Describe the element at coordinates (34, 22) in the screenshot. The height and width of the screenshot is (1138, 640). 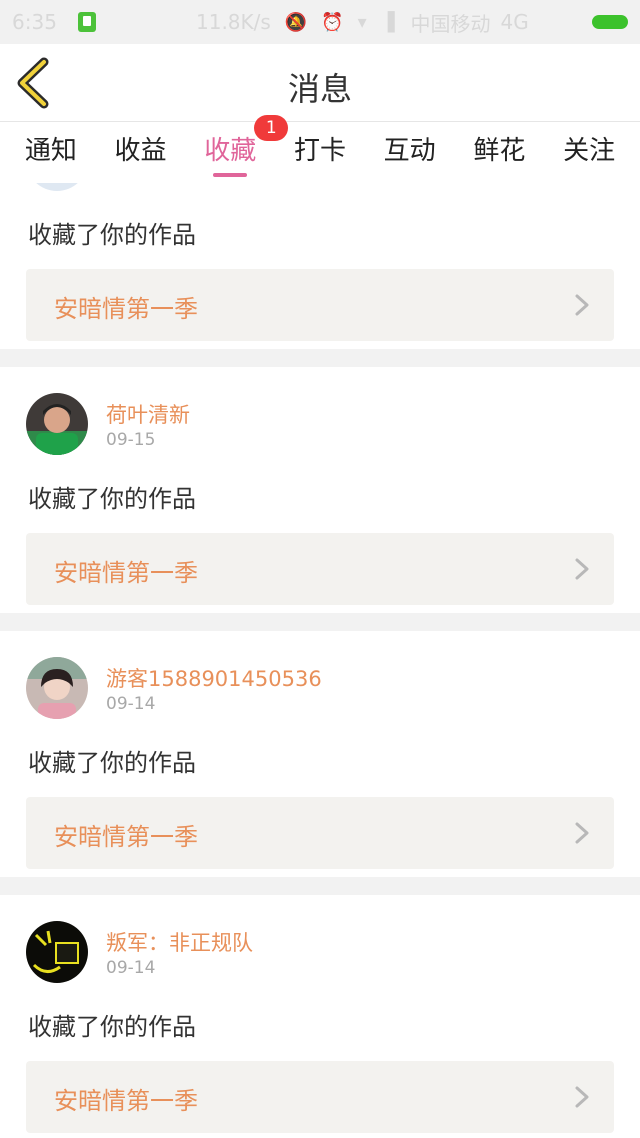
I see `status-time: 6:35` at that location.